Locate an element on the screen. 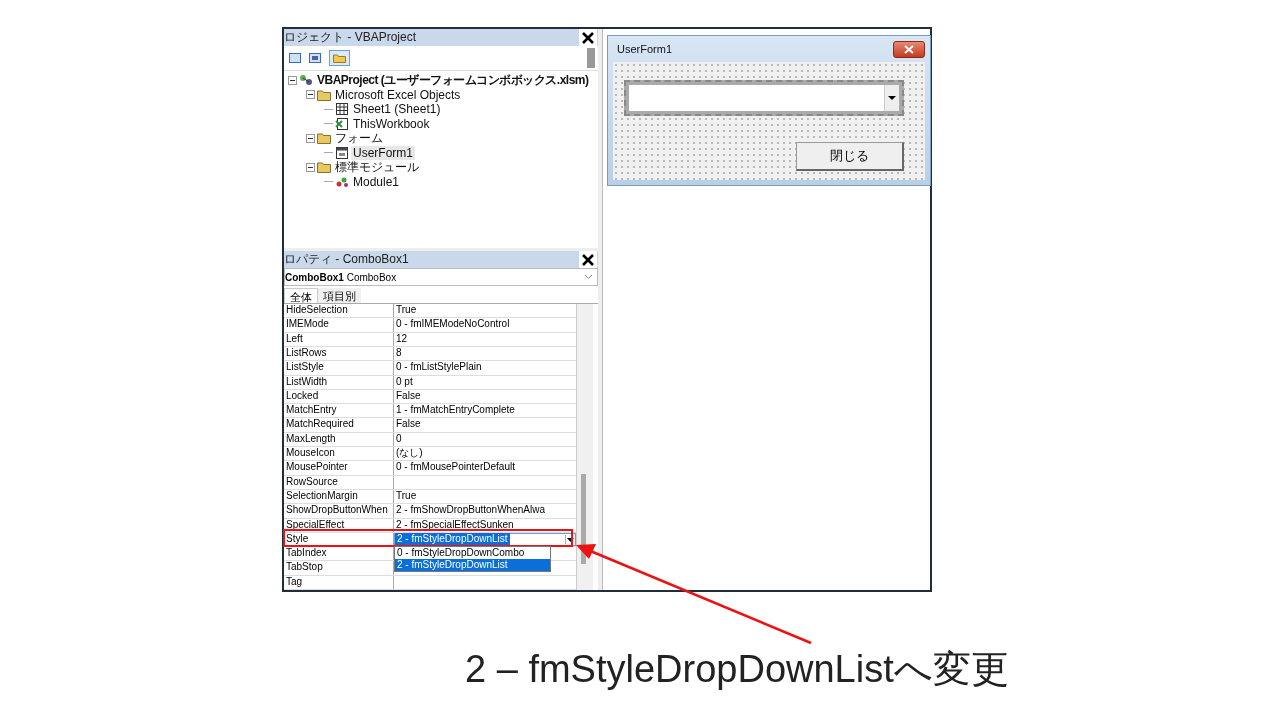  tree-item: UserForm1 is located at coordinates (383, 152).